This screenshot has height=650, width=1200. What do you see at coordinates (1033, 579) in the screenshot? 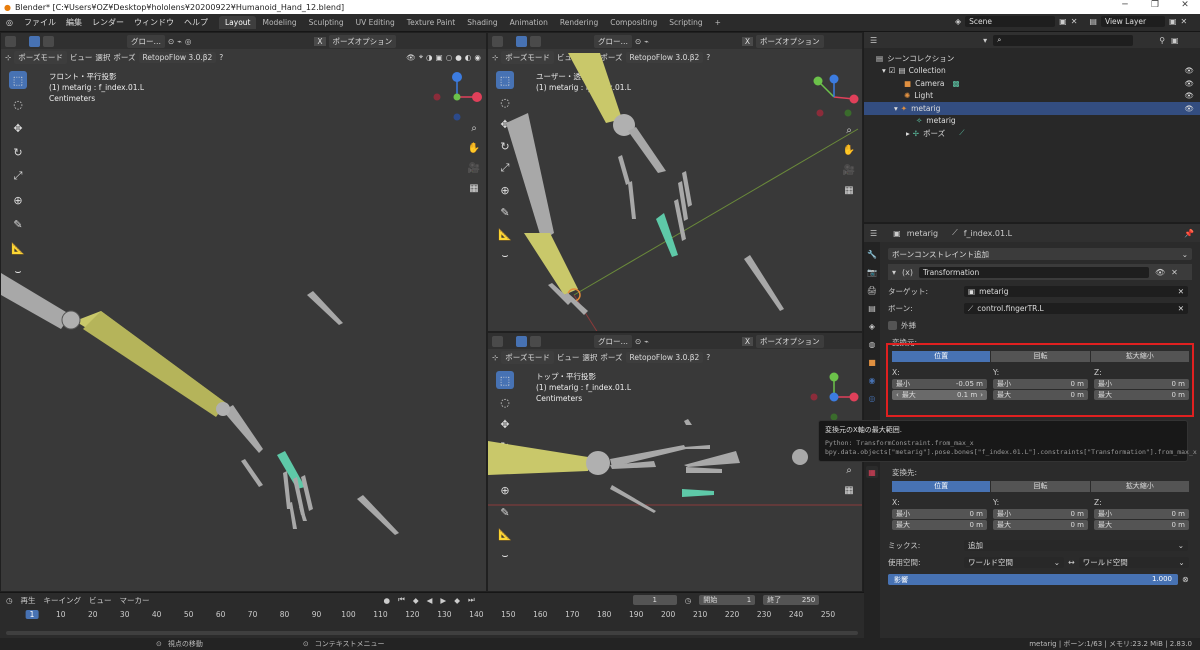
I see `influence-slider: 影響 1.000` at bounding box center [1033, 579].